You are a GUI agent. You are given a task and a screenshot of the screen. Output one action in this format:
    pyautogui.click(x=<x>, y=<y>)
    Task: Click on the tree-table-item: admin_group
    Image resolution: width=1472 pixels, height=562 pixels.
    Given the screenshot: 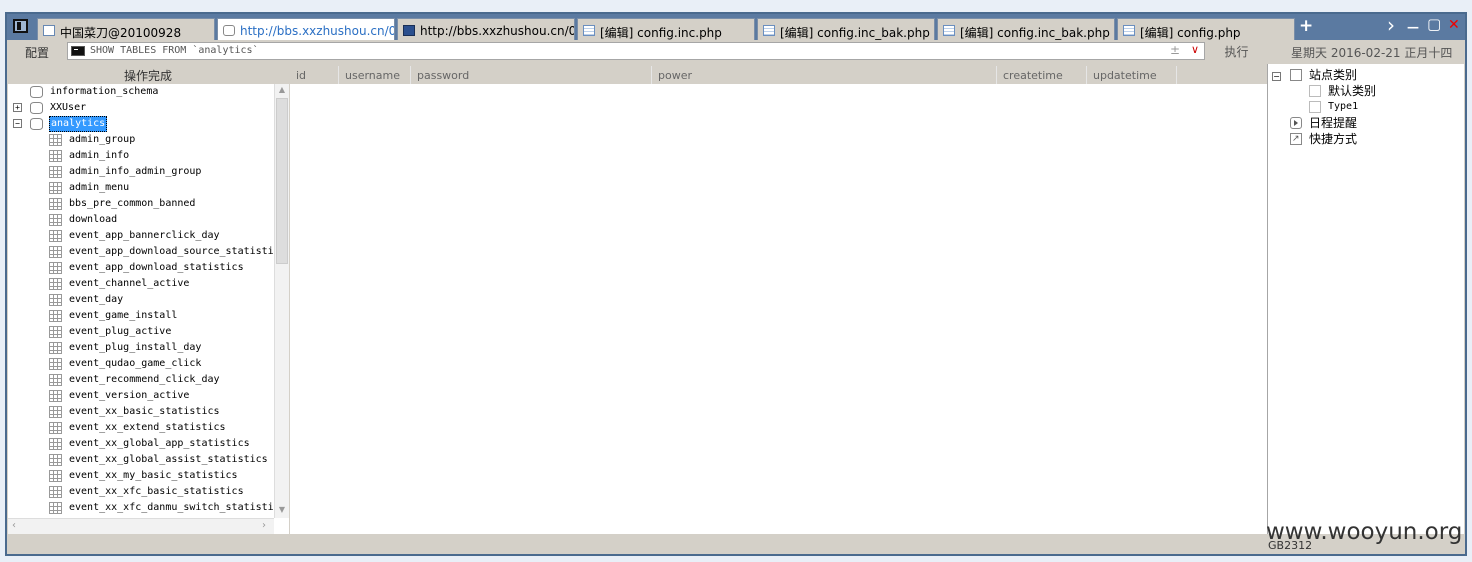 What is the action you would take?
    pyautogui.click(x=148, y=140)
    